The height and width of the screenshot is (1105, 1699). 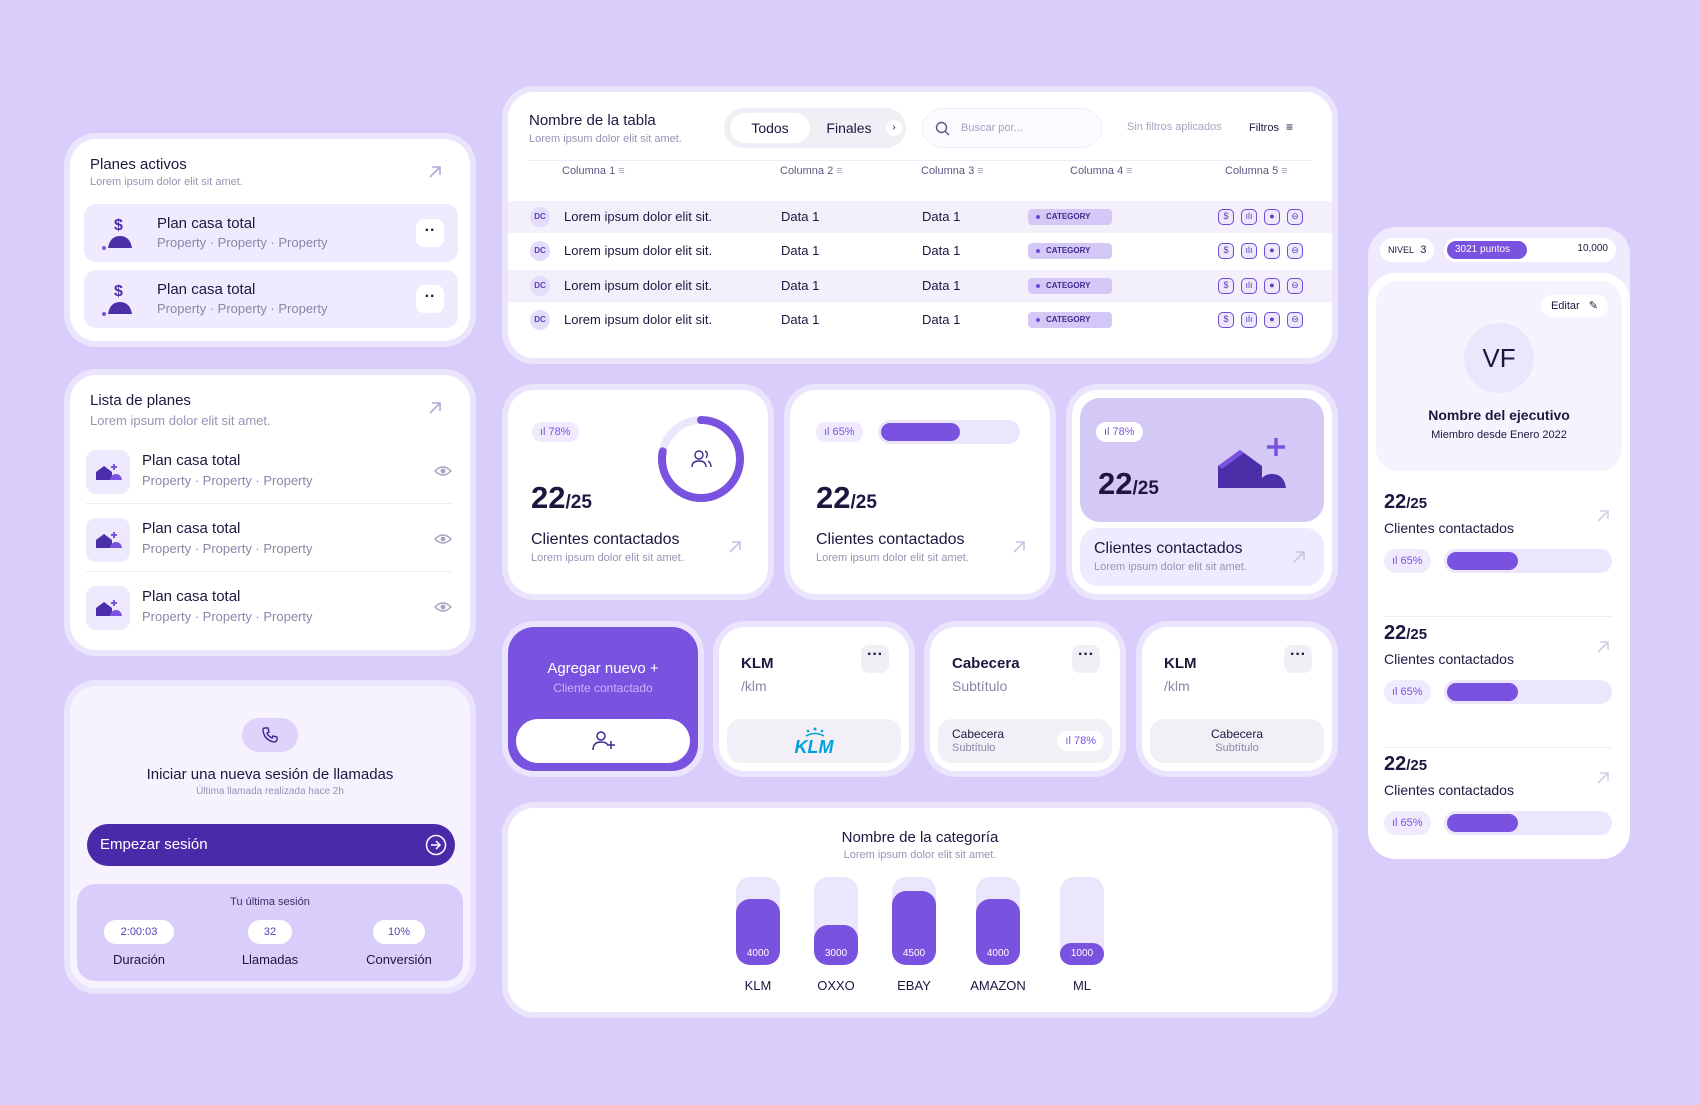 I want to click on bar-fill: 3000, so click(x=836, y=945).